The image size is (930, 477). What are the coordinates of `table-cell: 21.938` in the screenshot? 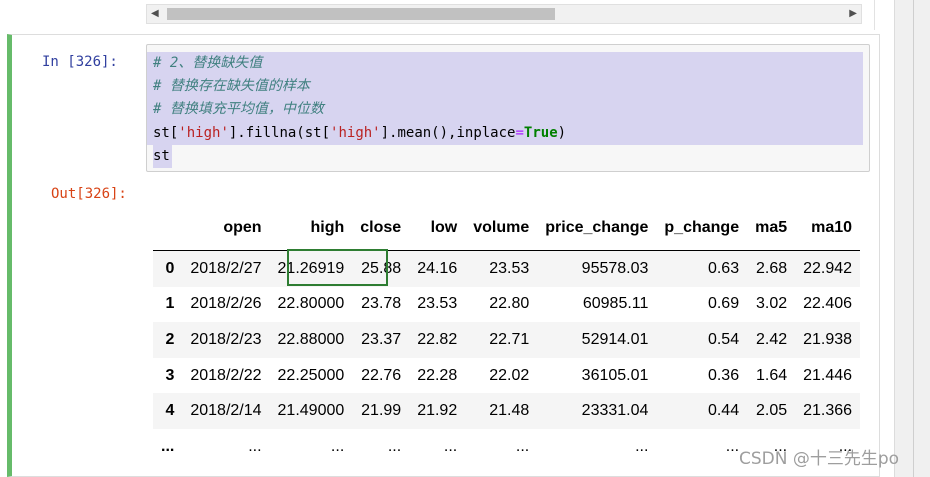 It's located at (828, 339).